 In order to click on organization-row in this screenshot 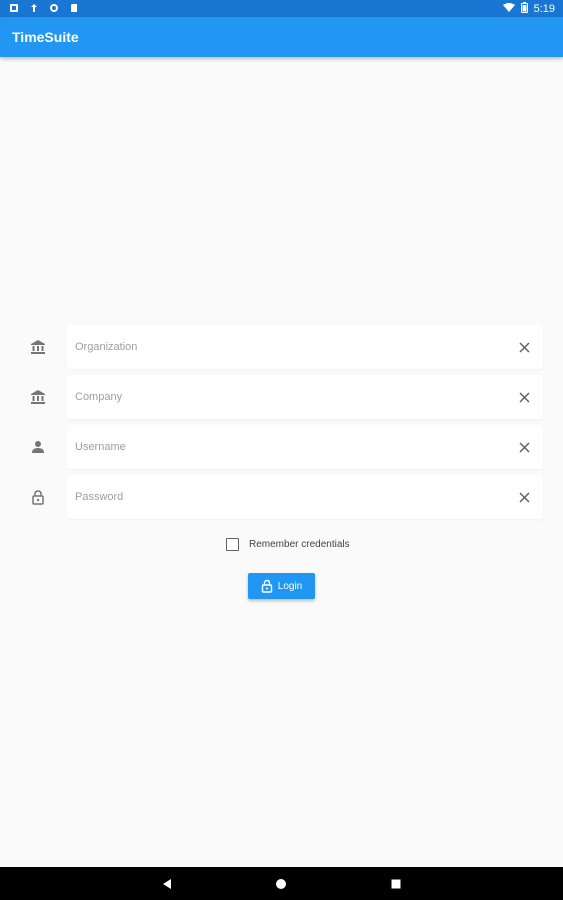, I will do `click(281, 347)`.